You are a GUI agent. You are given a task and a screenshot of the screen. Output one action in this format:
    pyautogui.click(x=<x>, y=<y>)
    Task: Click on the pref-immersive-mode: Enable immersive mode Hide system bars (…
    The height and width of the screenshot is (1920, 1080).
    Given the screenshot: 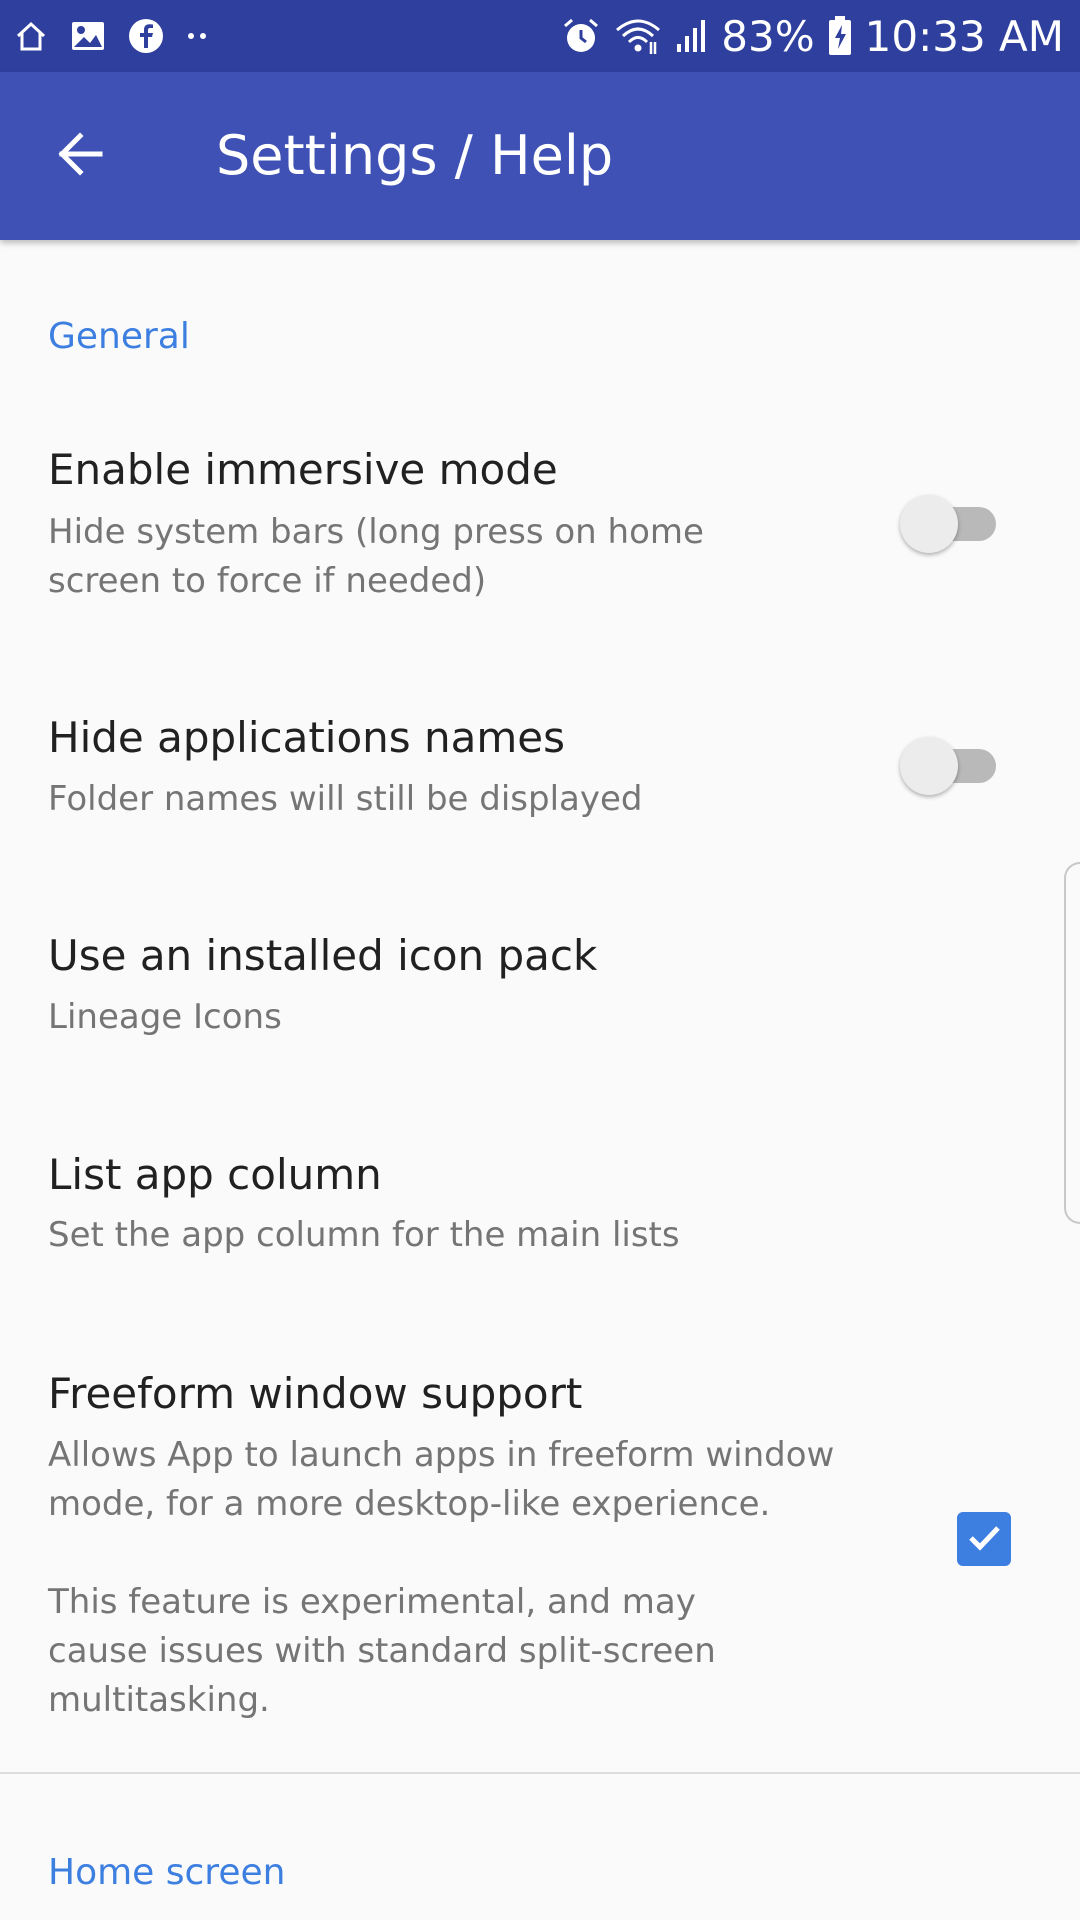 What is the action you would take?
    pyautogui.click(x=540, y=545)
    